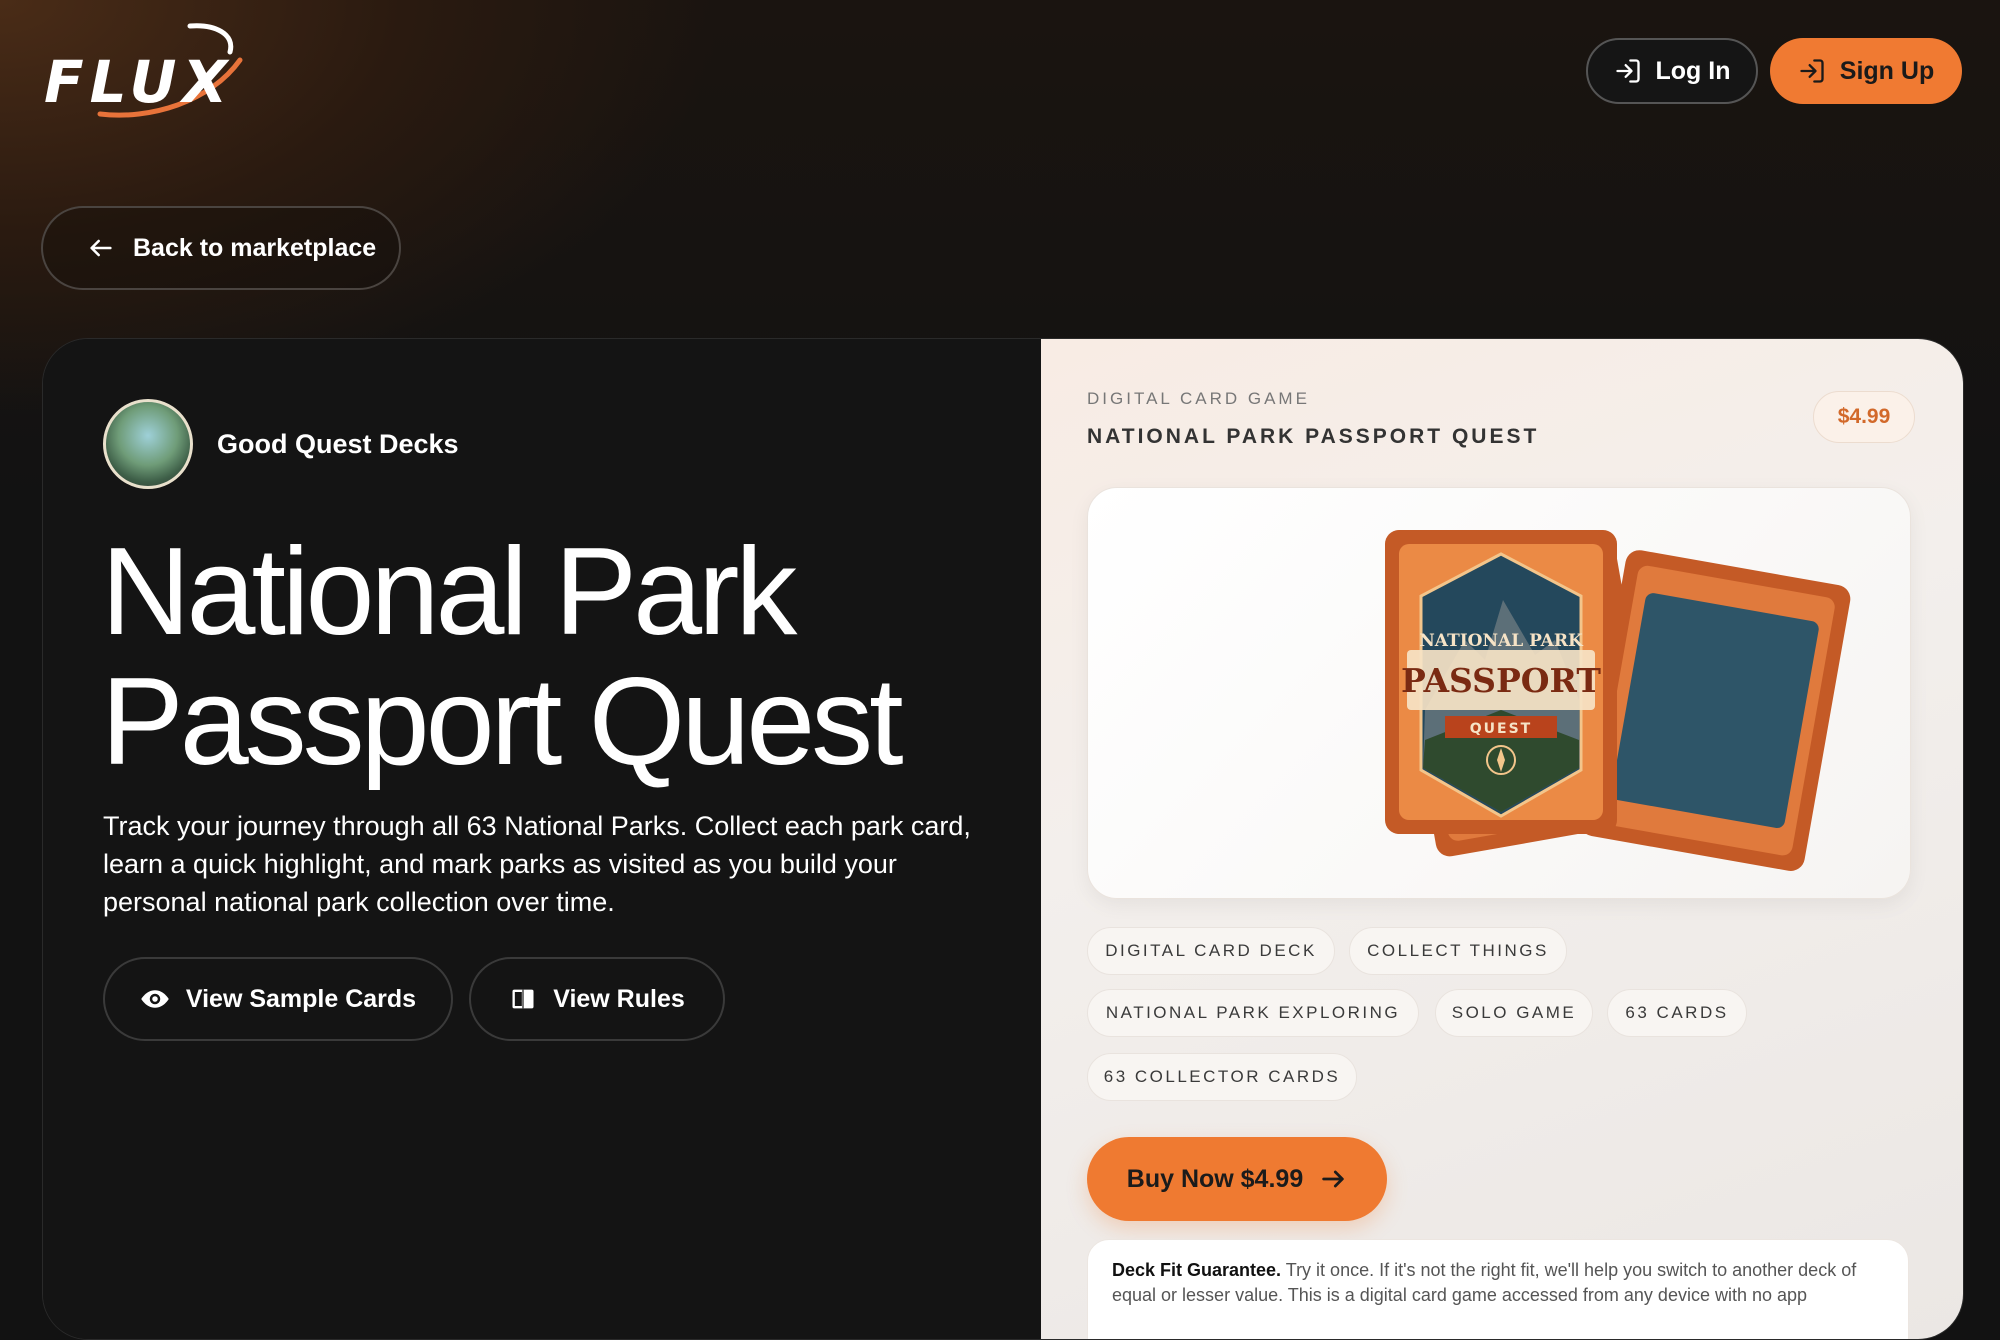 The height and width of the screenshot is (1340, 2000). I want to click on buy-now-button: Buy Now $4.99, so click(1237, 1179).